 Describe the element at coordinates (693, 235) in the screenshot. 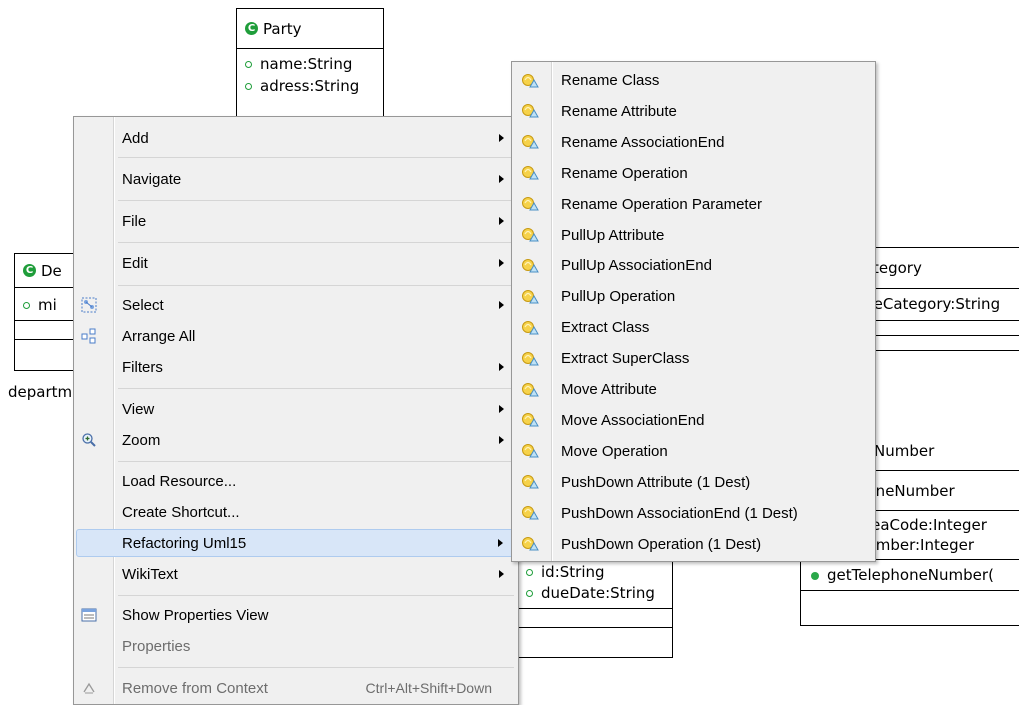

I see `submenu-item-pullup-attribute: PullUp Attribute` at that location.